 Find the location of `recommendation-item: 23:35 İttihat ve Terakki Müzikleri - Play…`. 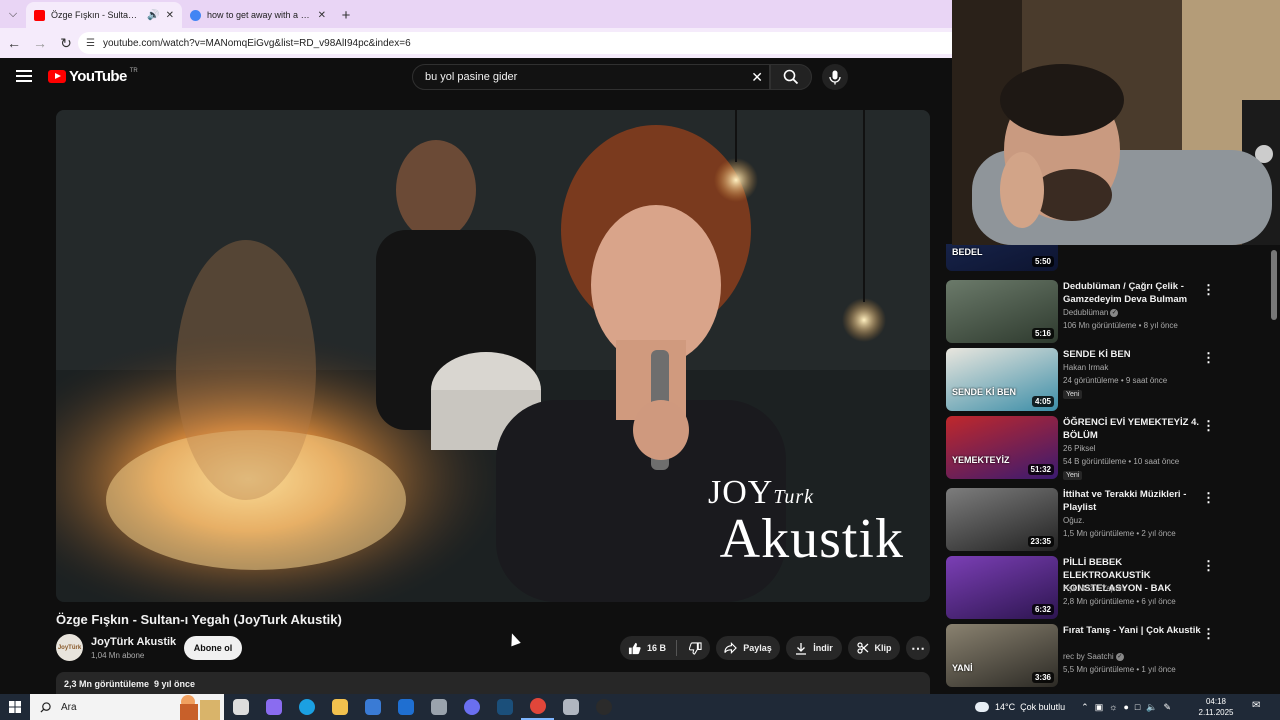

recommendation-item: 23:35 İttihat ve Terakki Müzikleri - Play… is located at coordinates (1113, 520).